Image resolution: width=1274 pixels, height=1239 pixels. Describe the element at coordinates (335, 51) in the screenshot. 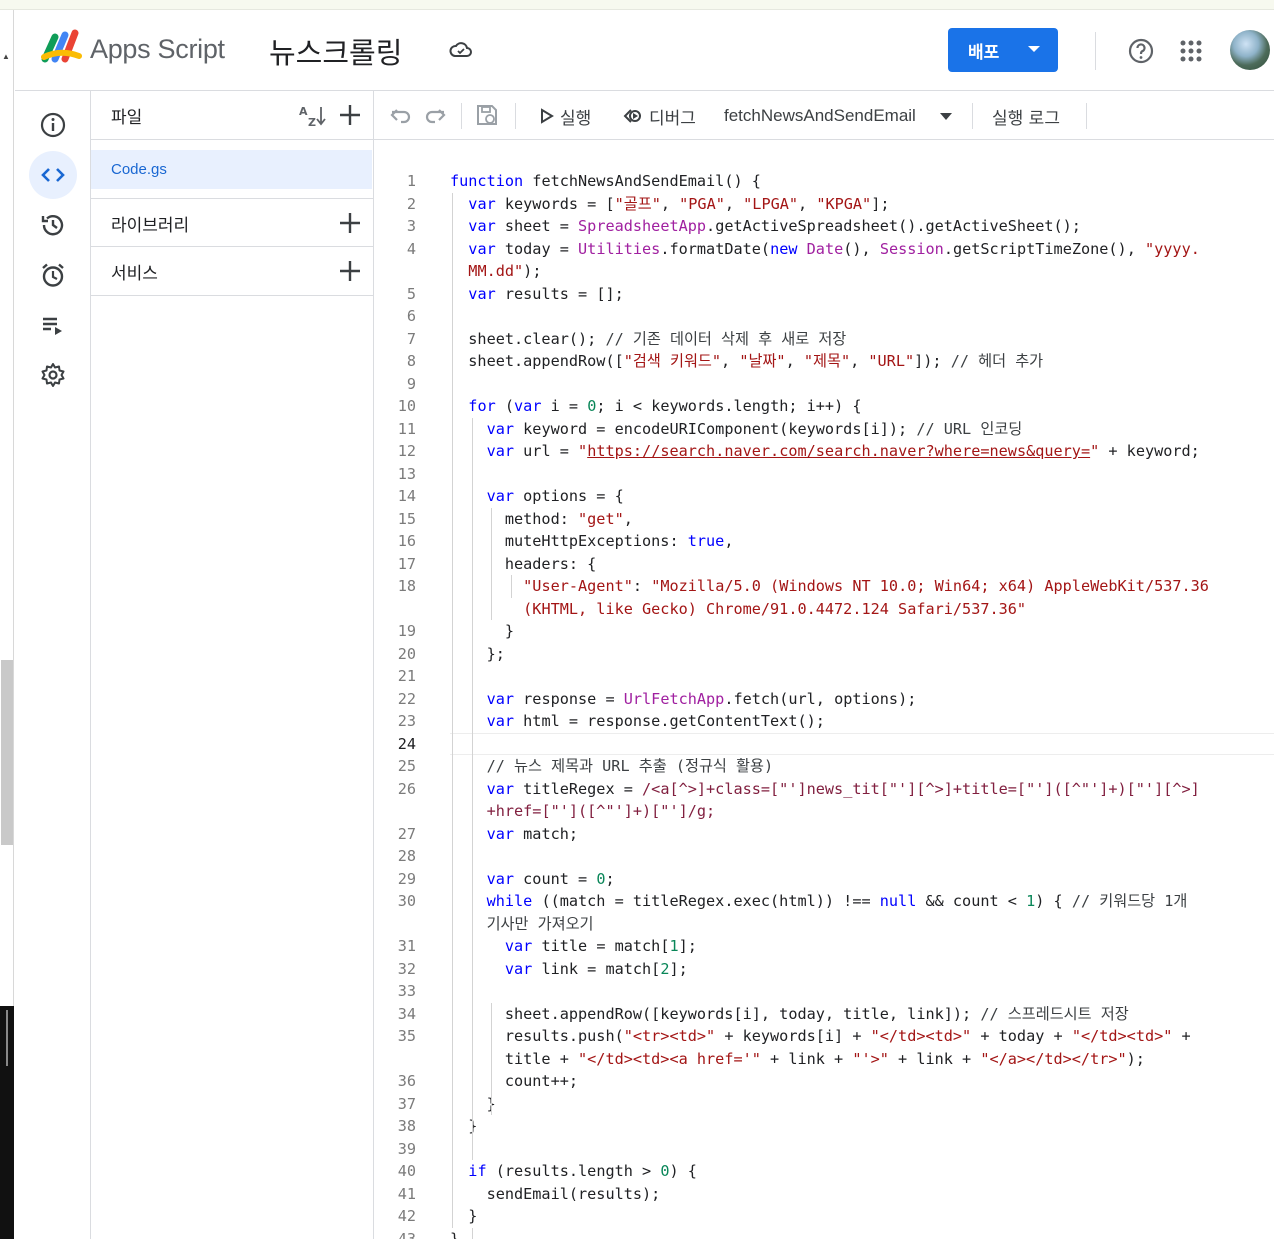

I see `project-title: 뉴스크롤링` at that location.